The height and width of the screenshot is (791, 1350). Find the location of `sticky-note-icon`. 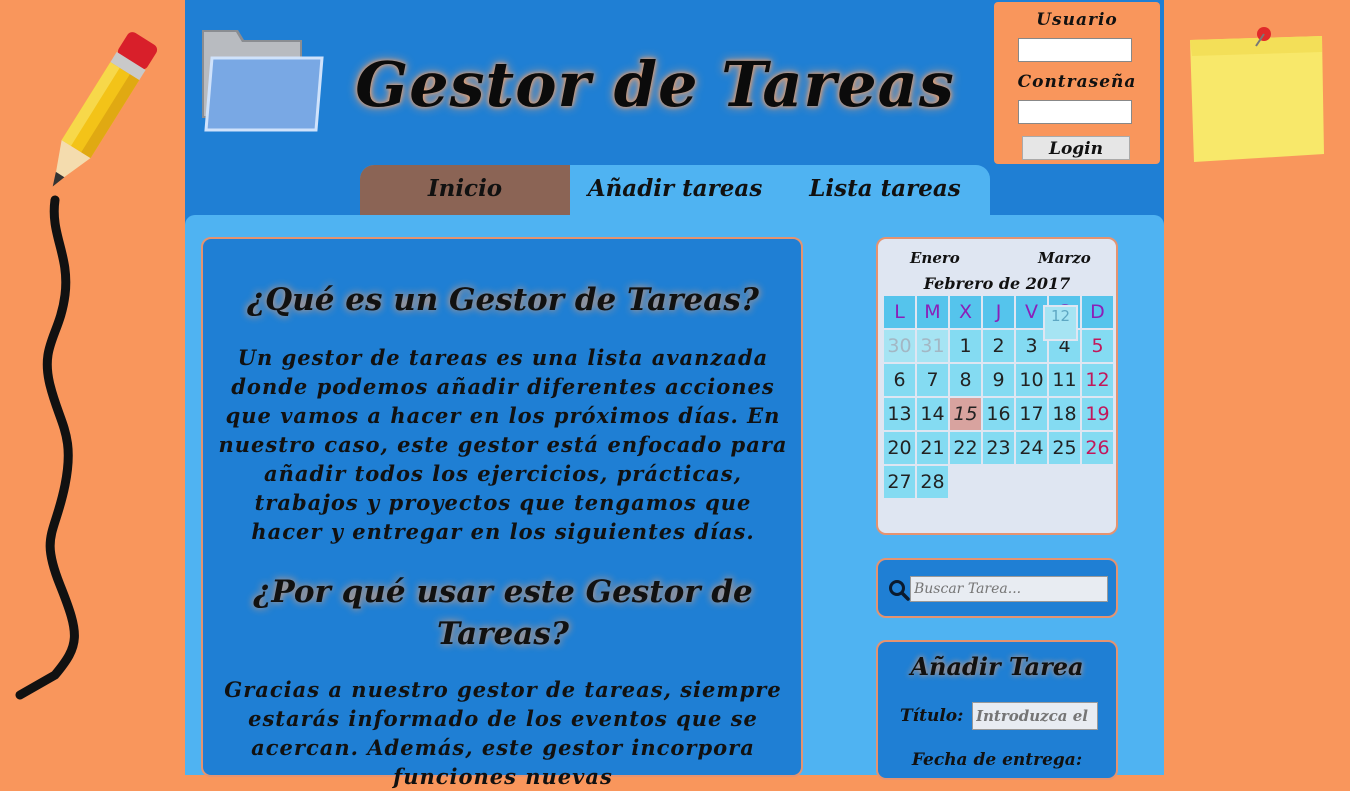

sticky-note-icon is located at coordinates (1257, 94).